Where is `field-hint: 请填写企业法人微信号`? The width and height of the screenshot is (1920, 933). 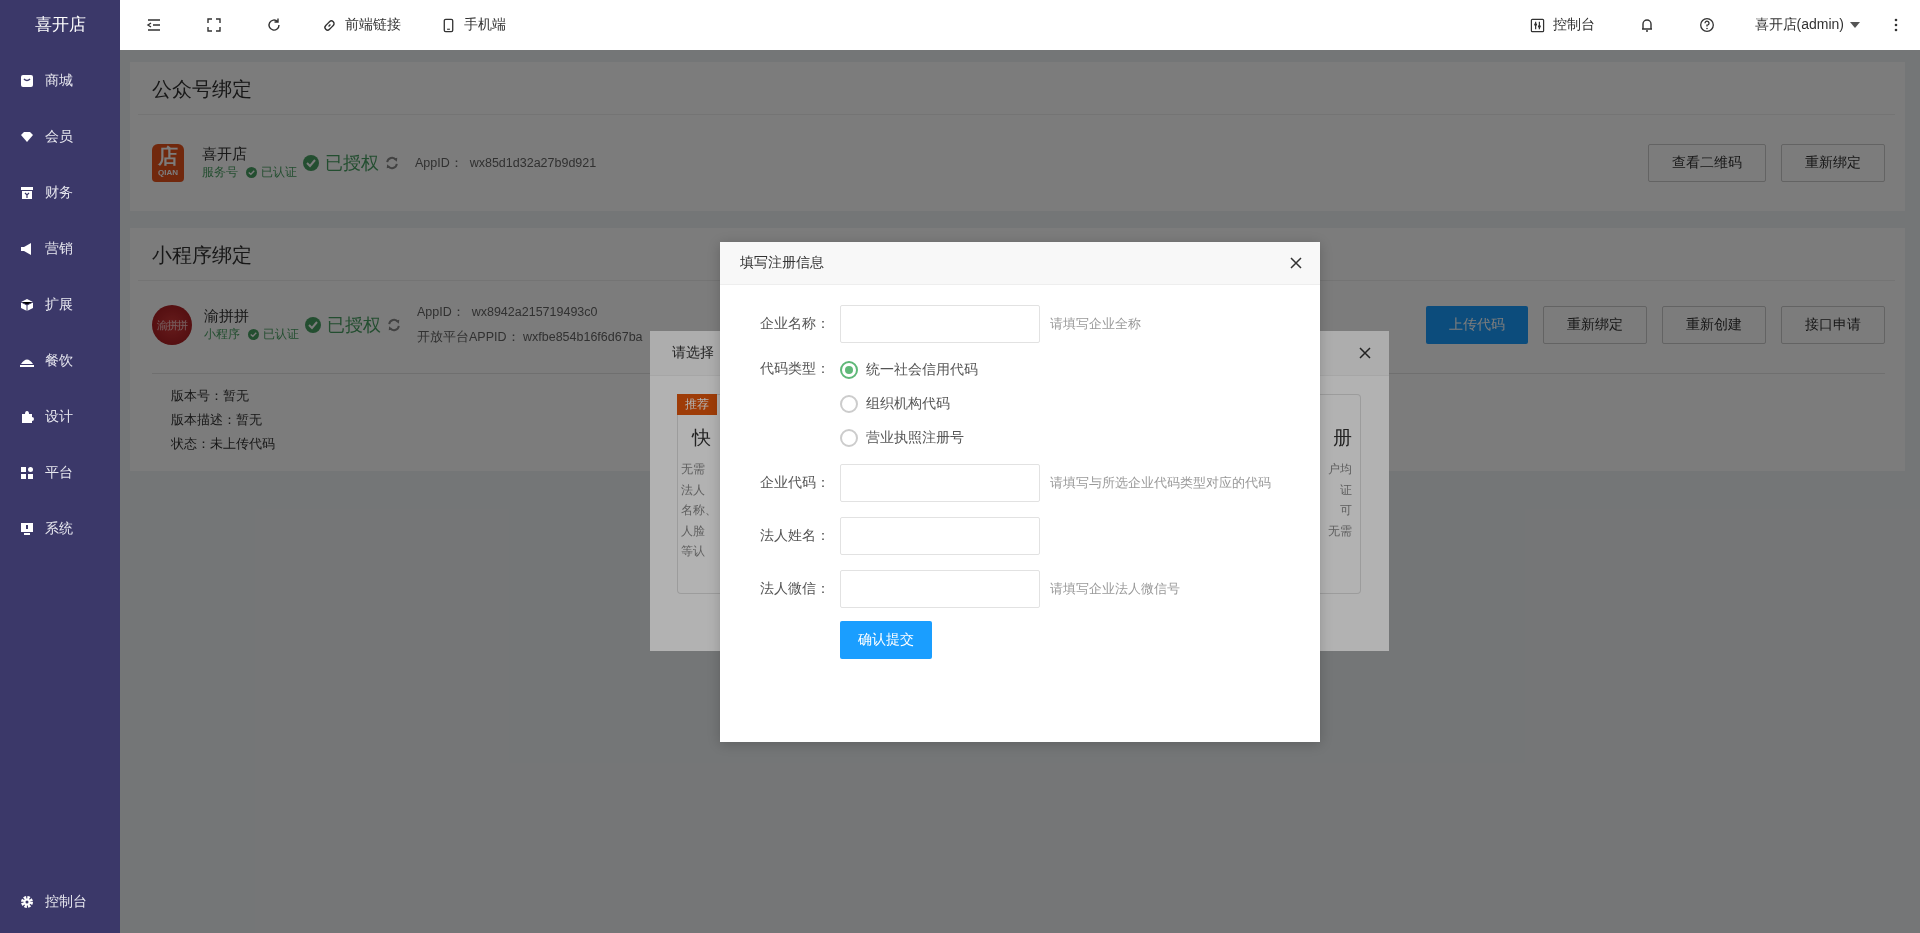
field-hint: 请填写企业法人微信号 is located at coordinates (1115, 589).